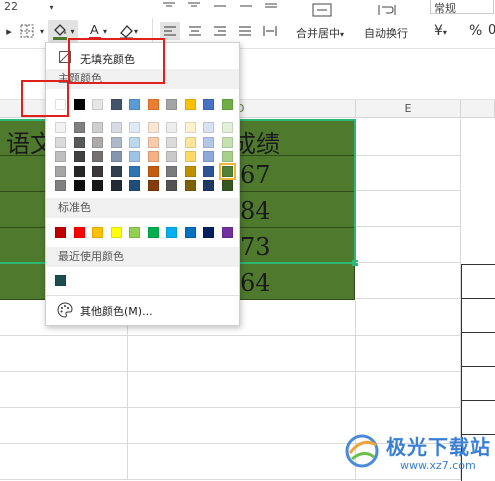 This screenshot has height=481, width=495. Describe the element at coordinates (320, 33) in the screenshot. I see `merge-center-button: 合并居中▾` at that location.